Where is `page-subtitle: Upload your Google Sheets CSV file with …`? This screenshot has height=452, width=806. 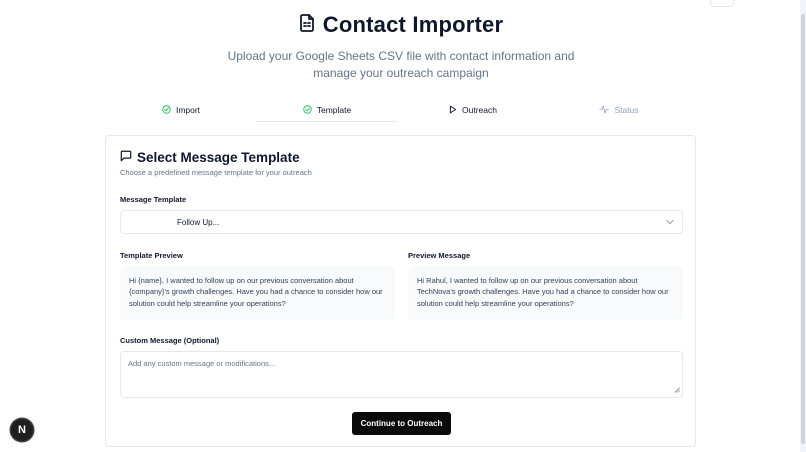 page-subtitle: Upload your Google Sheets CSV file with … is located at coordinates (401, 64).